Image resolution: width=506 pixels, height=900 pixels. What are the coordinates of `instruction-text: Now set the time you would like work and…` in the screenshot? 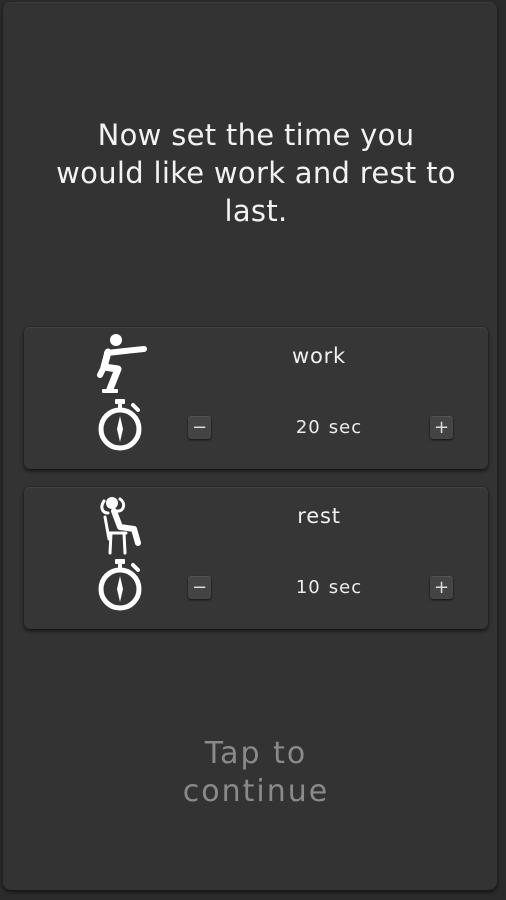 It's located at (256, 173).